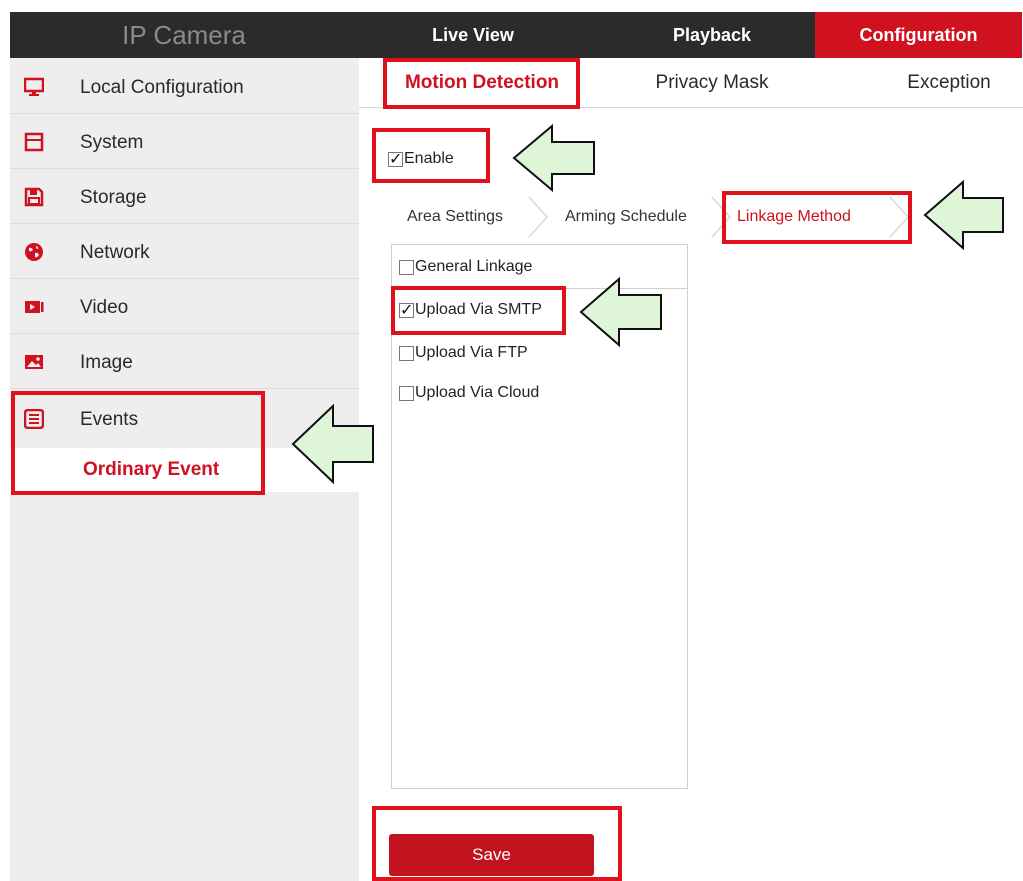  What do you see at coordinates (406, 267) in the screenshot?
I see `general-linkage-checkbox` at bounding box center [406, 267].